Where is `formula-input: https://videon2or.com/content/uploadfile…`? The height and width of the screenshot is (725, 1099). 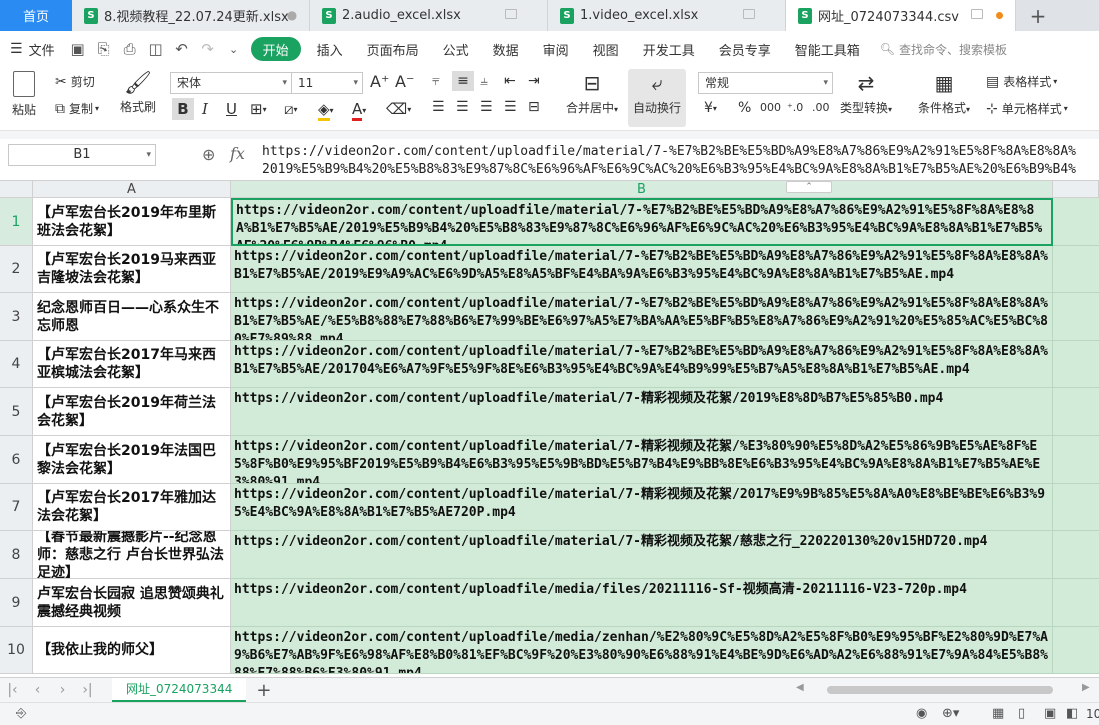 formula-input: https://videon2or.com/content/uploadfile… is located at coordinates (680, 161).